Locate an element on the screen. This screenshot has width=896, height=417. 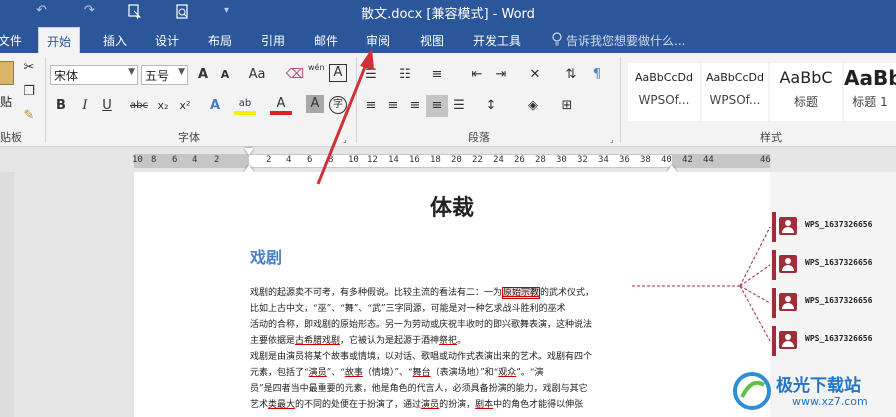
arrow-shaft is located at coordinates (342, 123).